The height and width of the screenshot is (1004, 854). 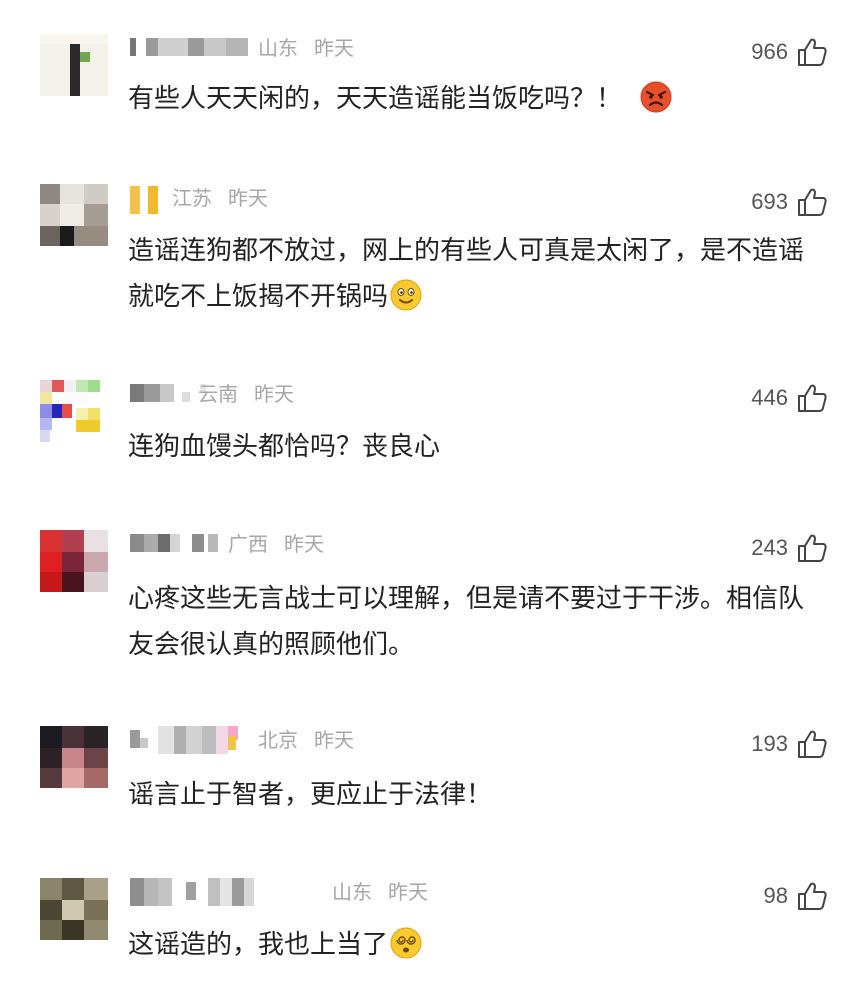 I want to click on like-button: 98, so click(x=796, y=896).